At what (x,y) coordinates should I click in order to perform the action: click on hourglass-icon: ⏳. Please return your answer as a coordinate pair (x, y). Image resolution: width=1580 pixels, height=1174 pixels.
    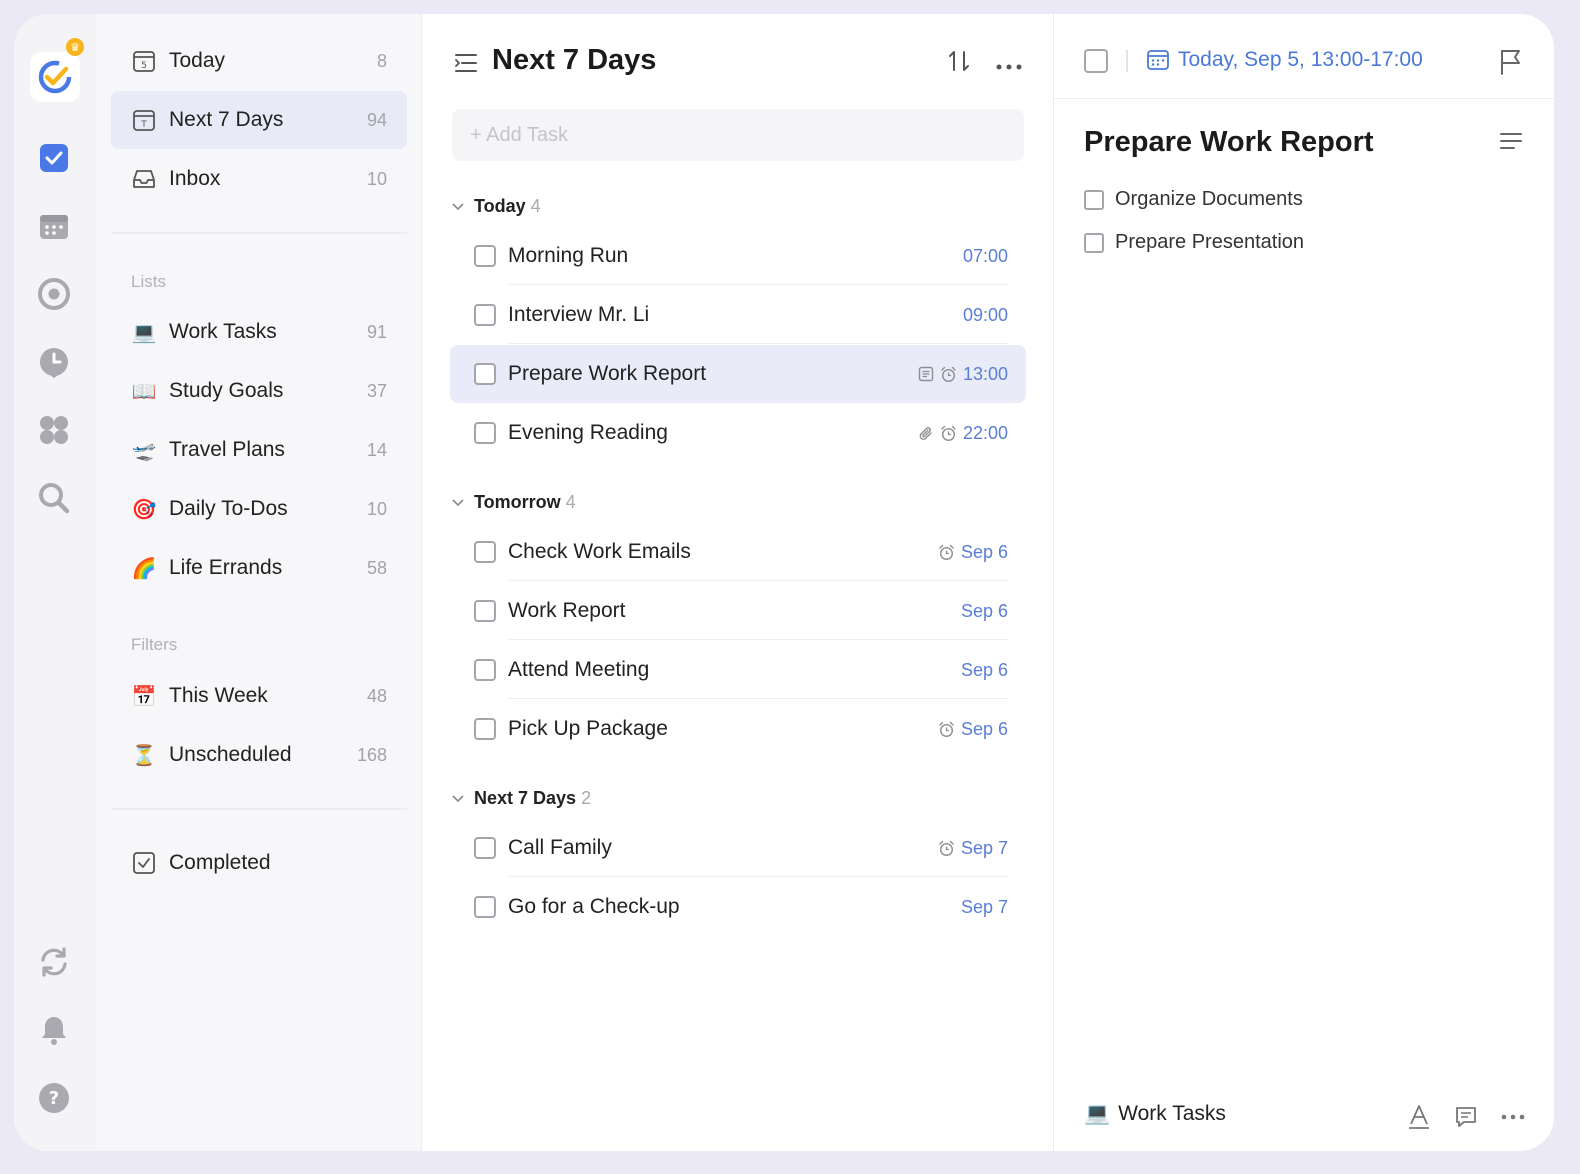
    Looking at the image, I should click on (144, 755).